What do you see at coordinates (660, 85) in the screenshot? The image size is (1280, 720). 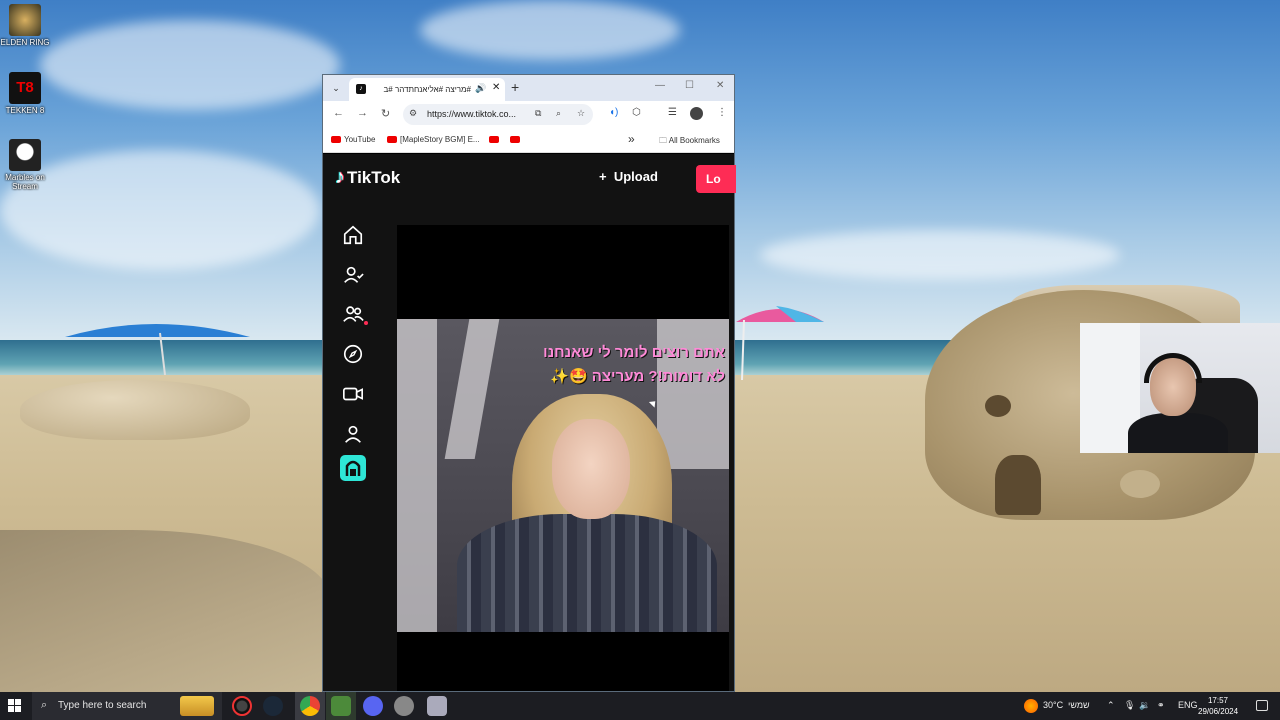 I see `minimize-icon: —` at bounding box center [660, 85].